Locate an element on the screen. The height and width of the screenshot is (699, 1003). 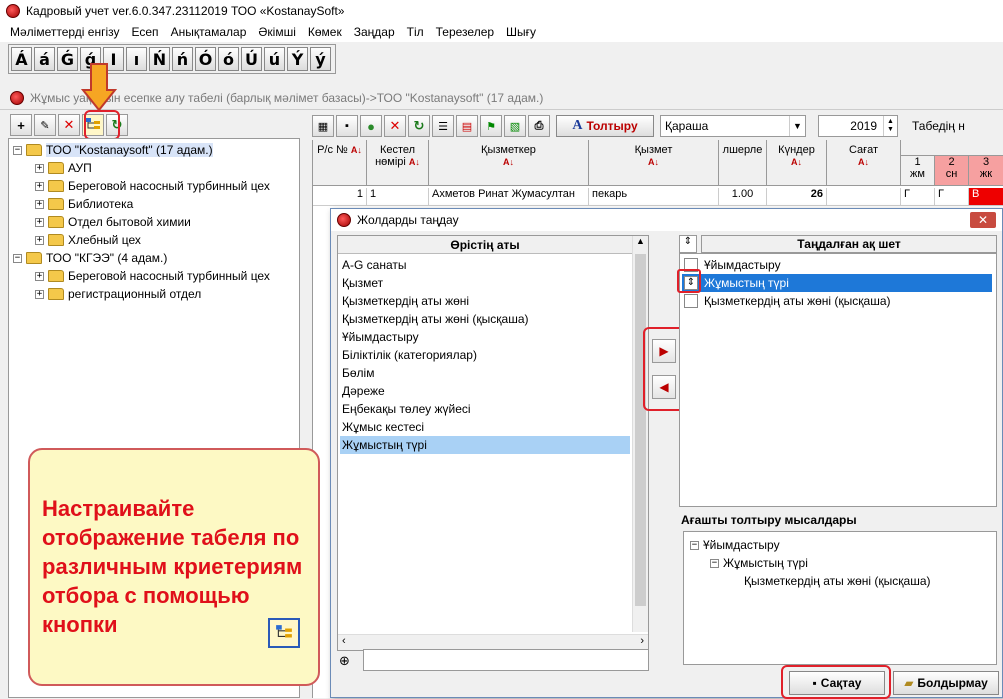
year-spinner: 2019 ▲ ▼ is located at coordinates (858, 126).